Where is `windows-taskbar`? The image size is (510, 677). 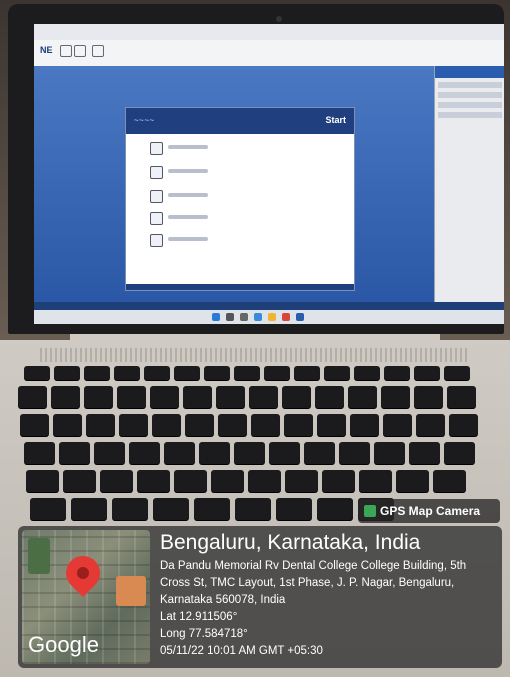
windows-taskbar is located at coordinates (269, 317).